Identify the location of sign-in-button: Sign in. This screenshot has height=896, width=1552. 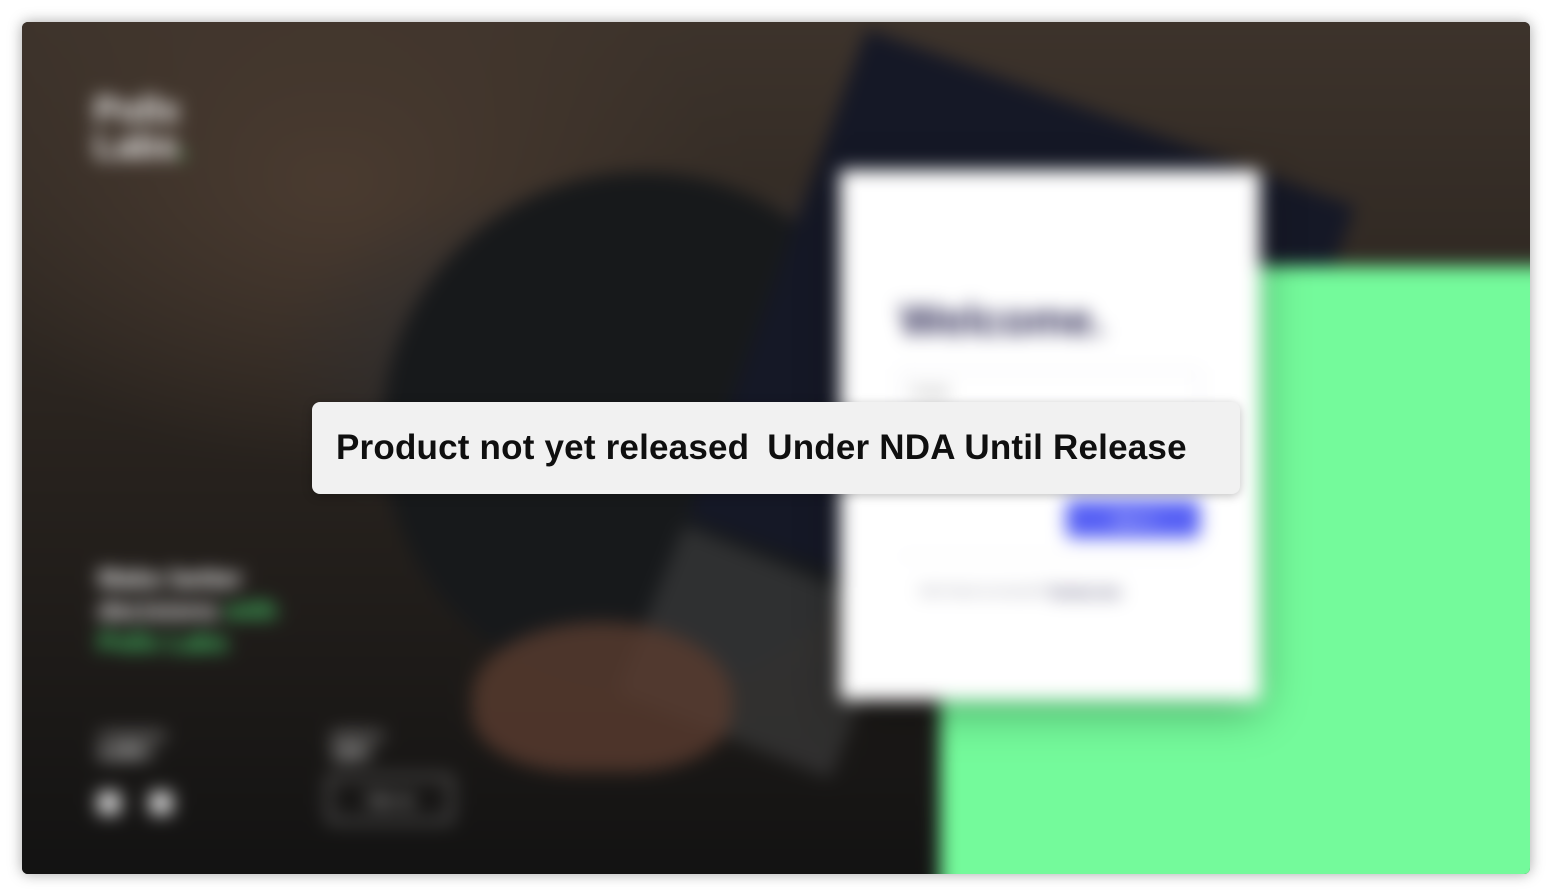
(1133, 519).